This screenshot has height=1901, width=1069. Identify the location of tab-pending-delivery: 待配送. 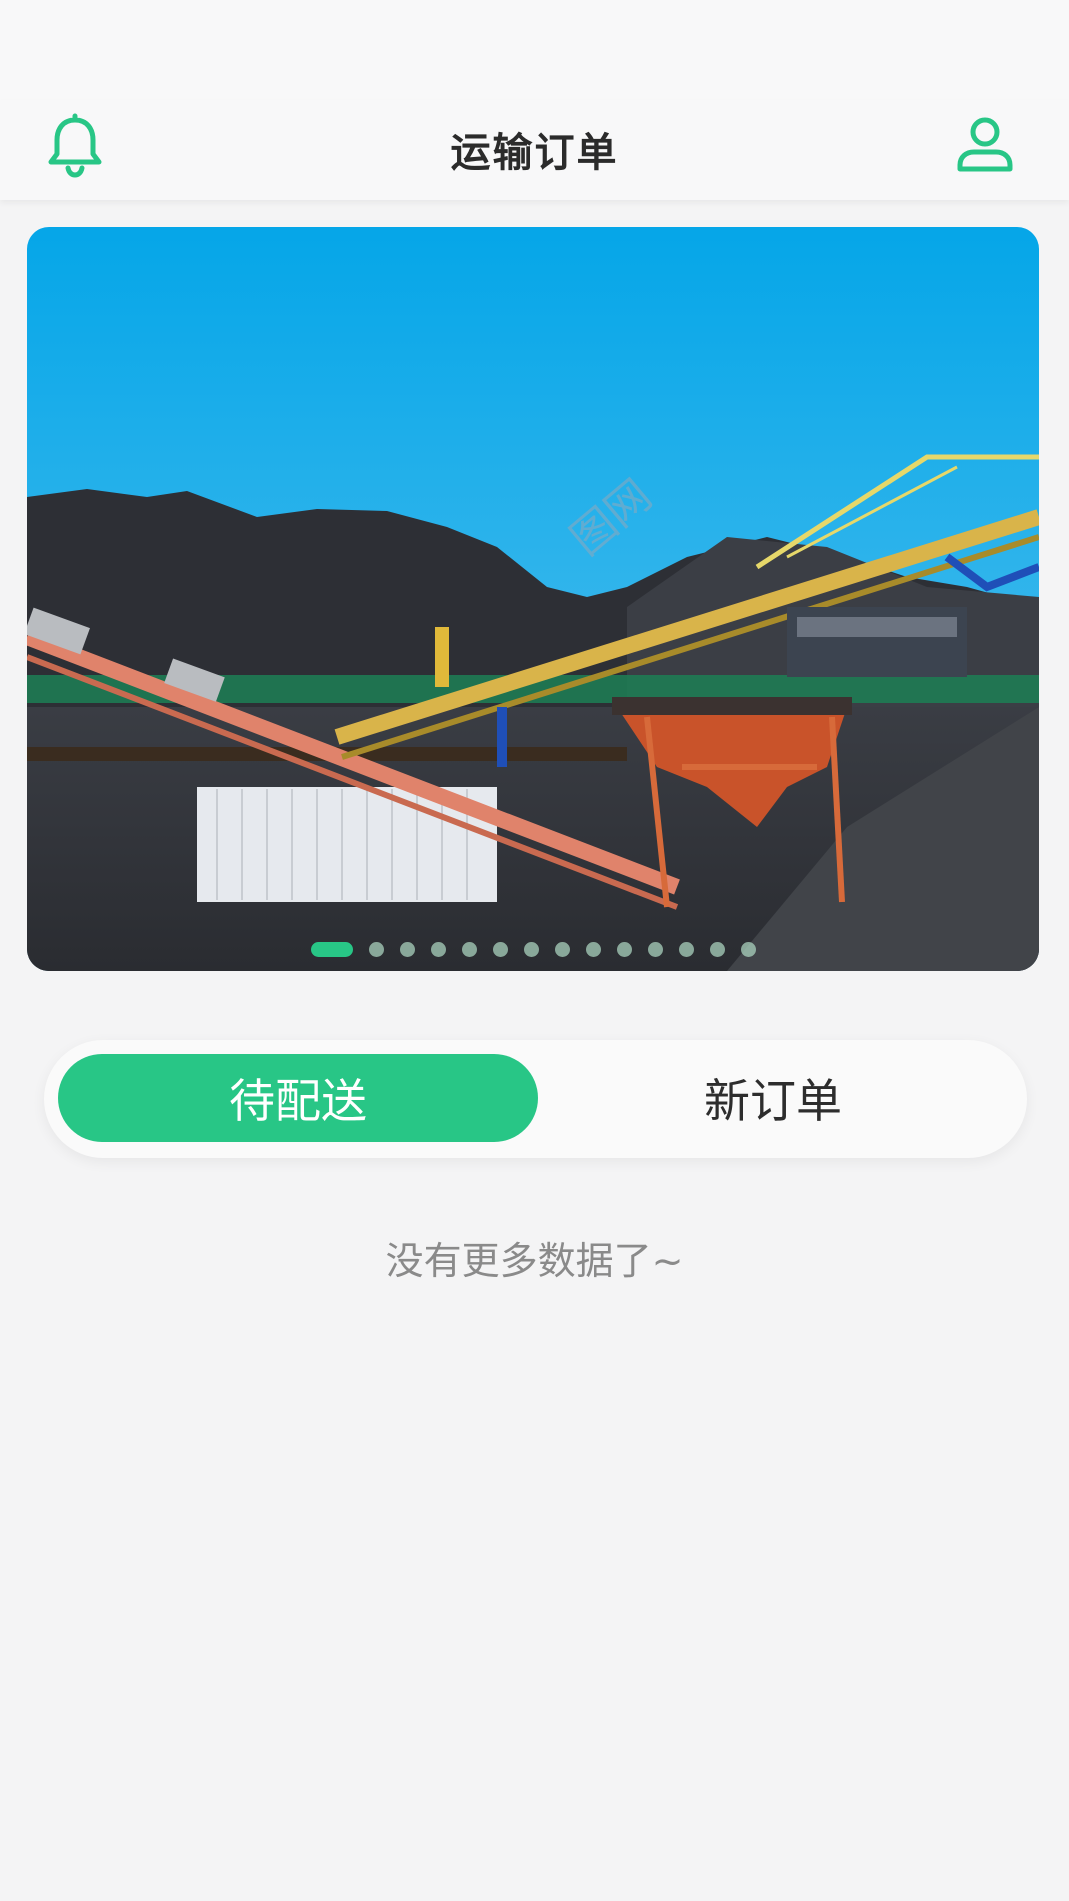
(298, 1098).